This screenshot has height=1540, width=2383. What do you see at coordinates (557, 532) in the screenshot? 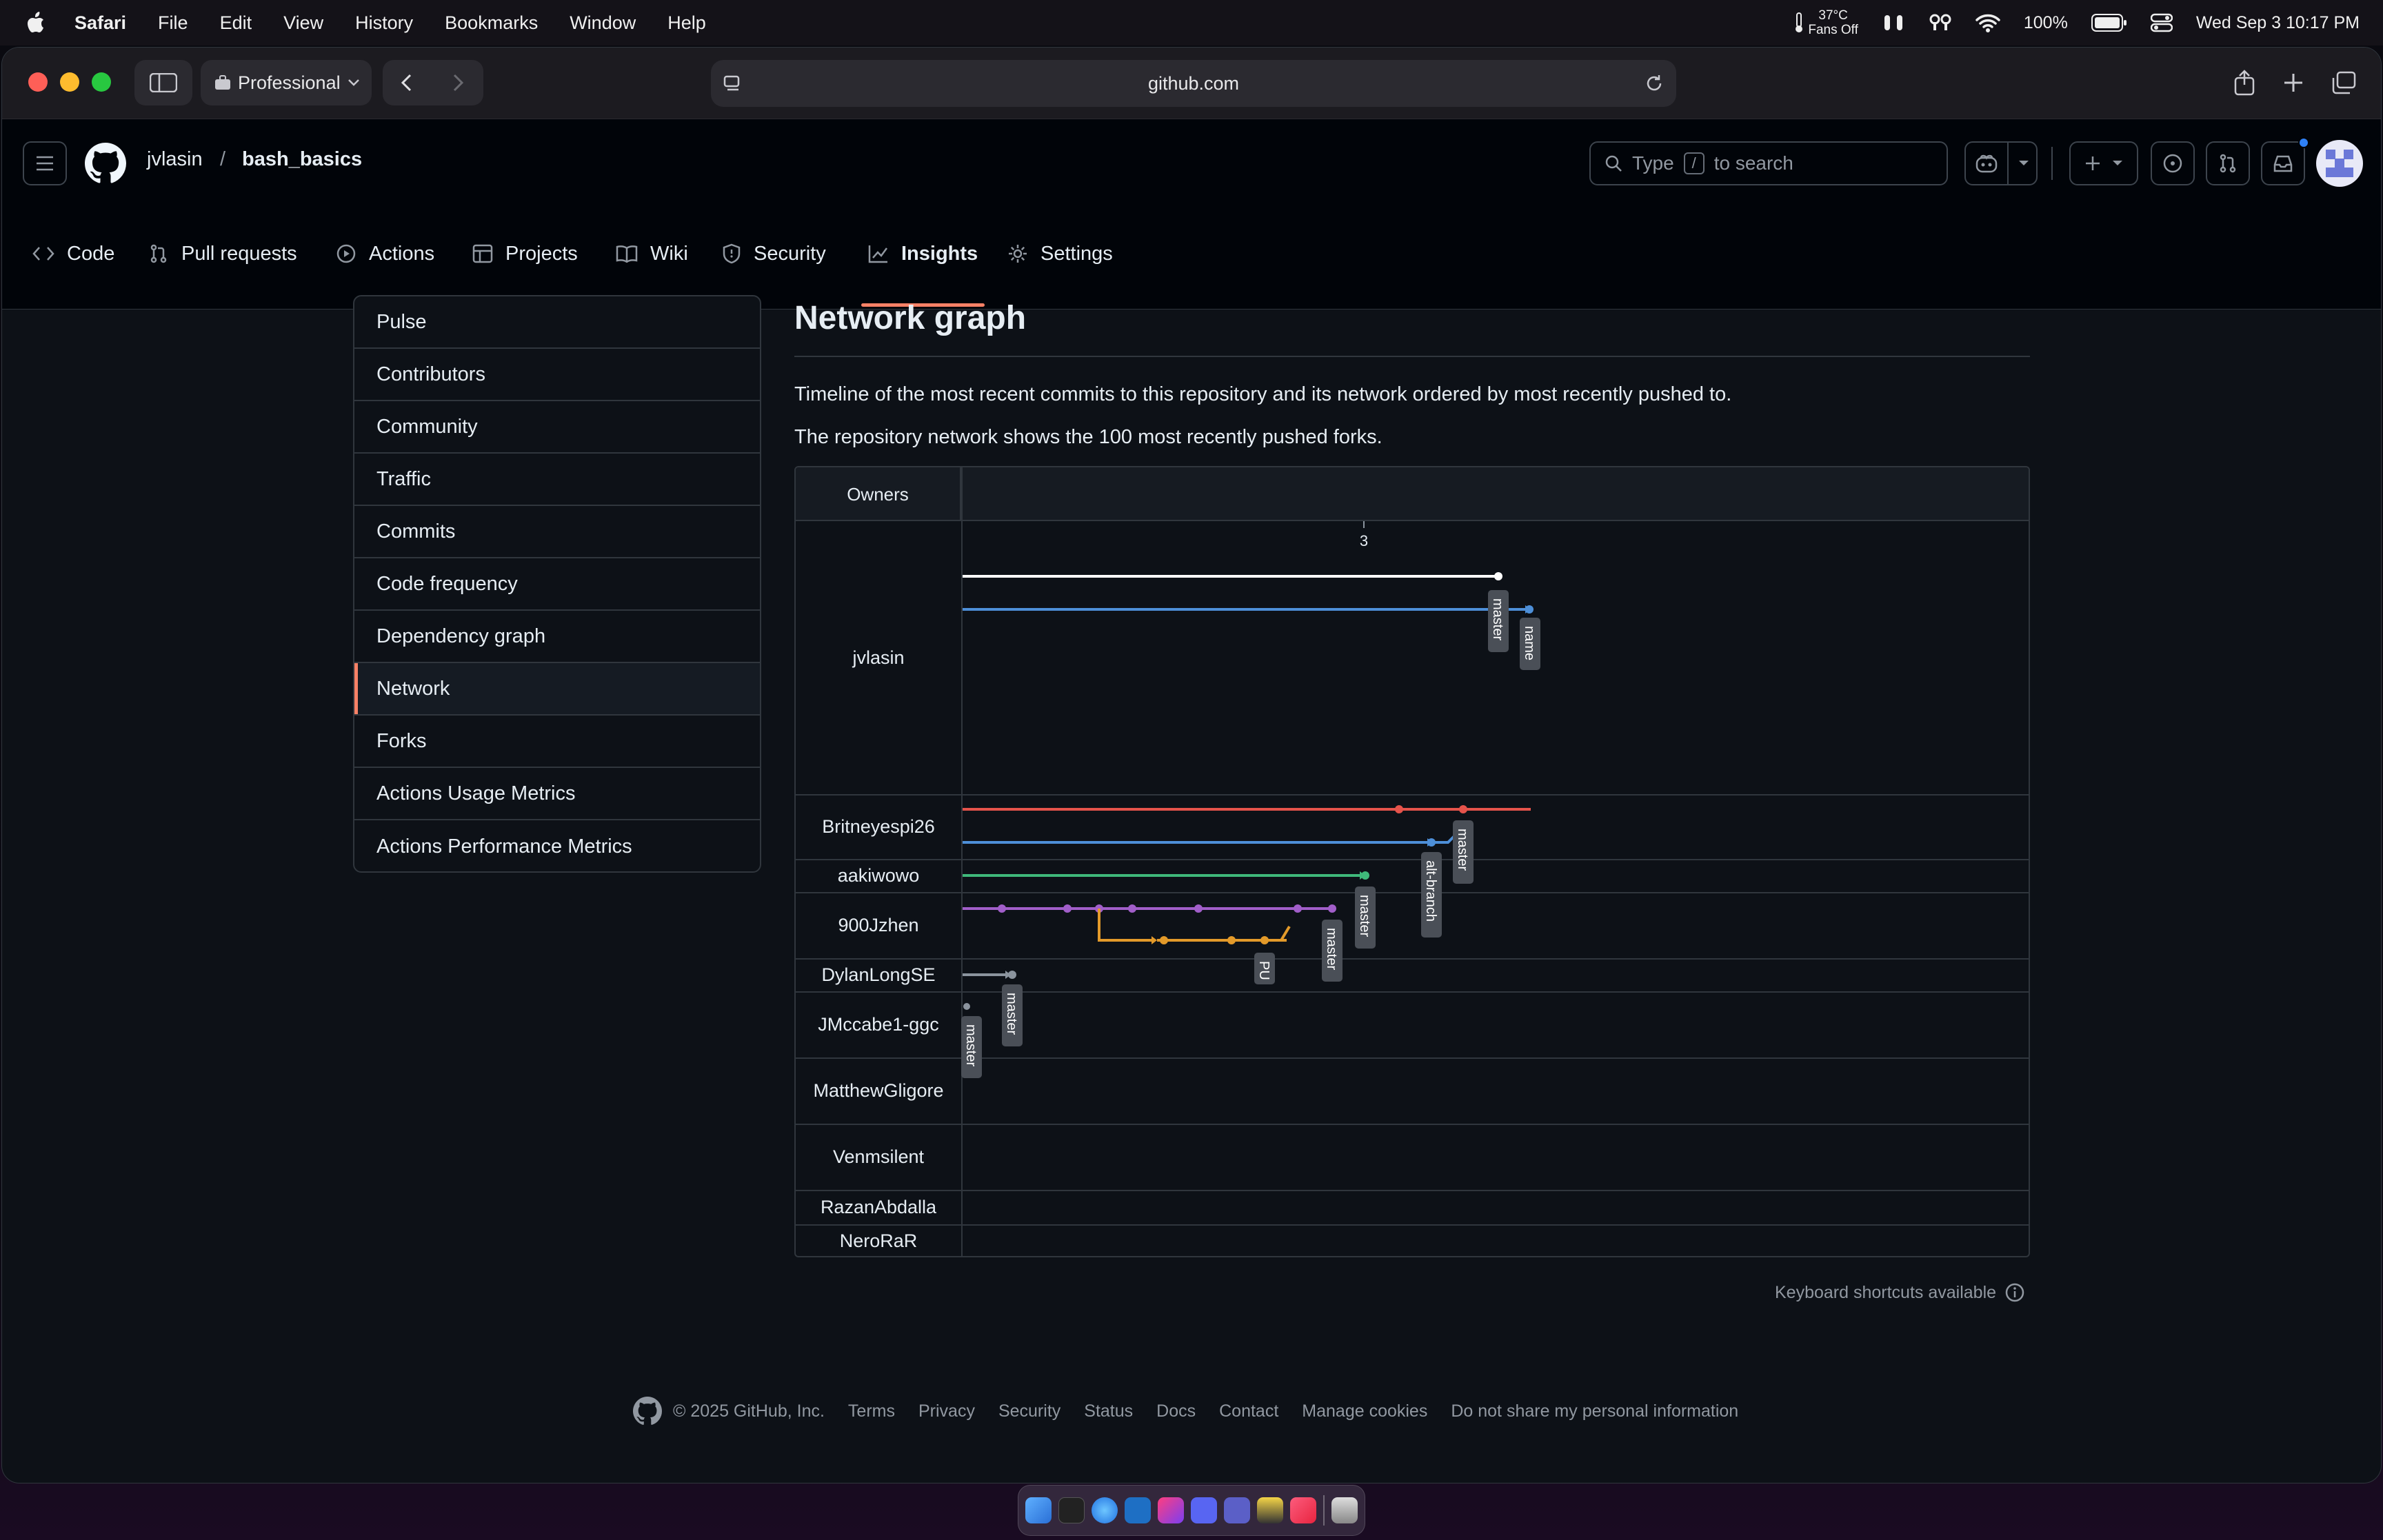
I see `sidebar-item-commits: Commits` at bounding box center [557, 532].